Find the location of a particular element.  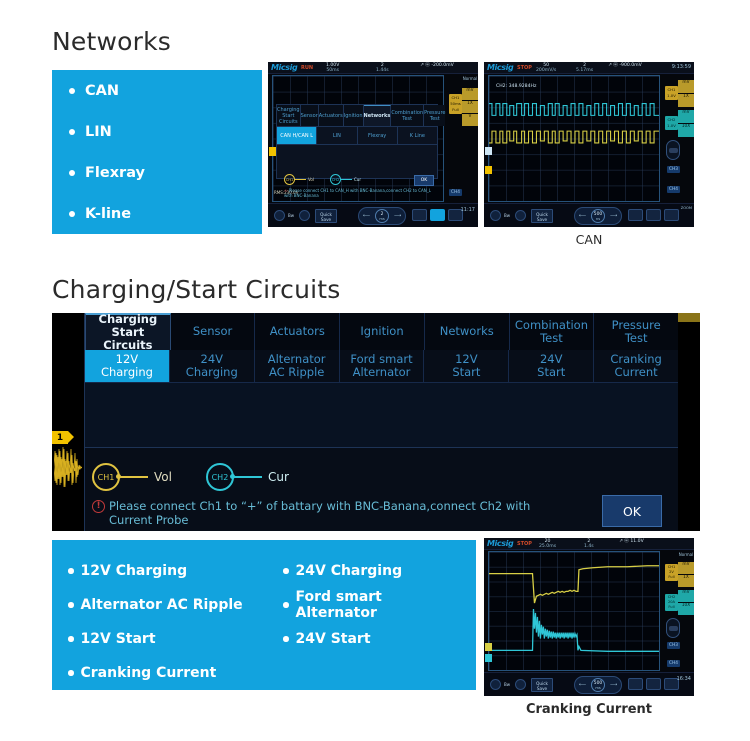

subtab-can-h-can-l: CAN H/CAN L is located at coordinates (297, 135).